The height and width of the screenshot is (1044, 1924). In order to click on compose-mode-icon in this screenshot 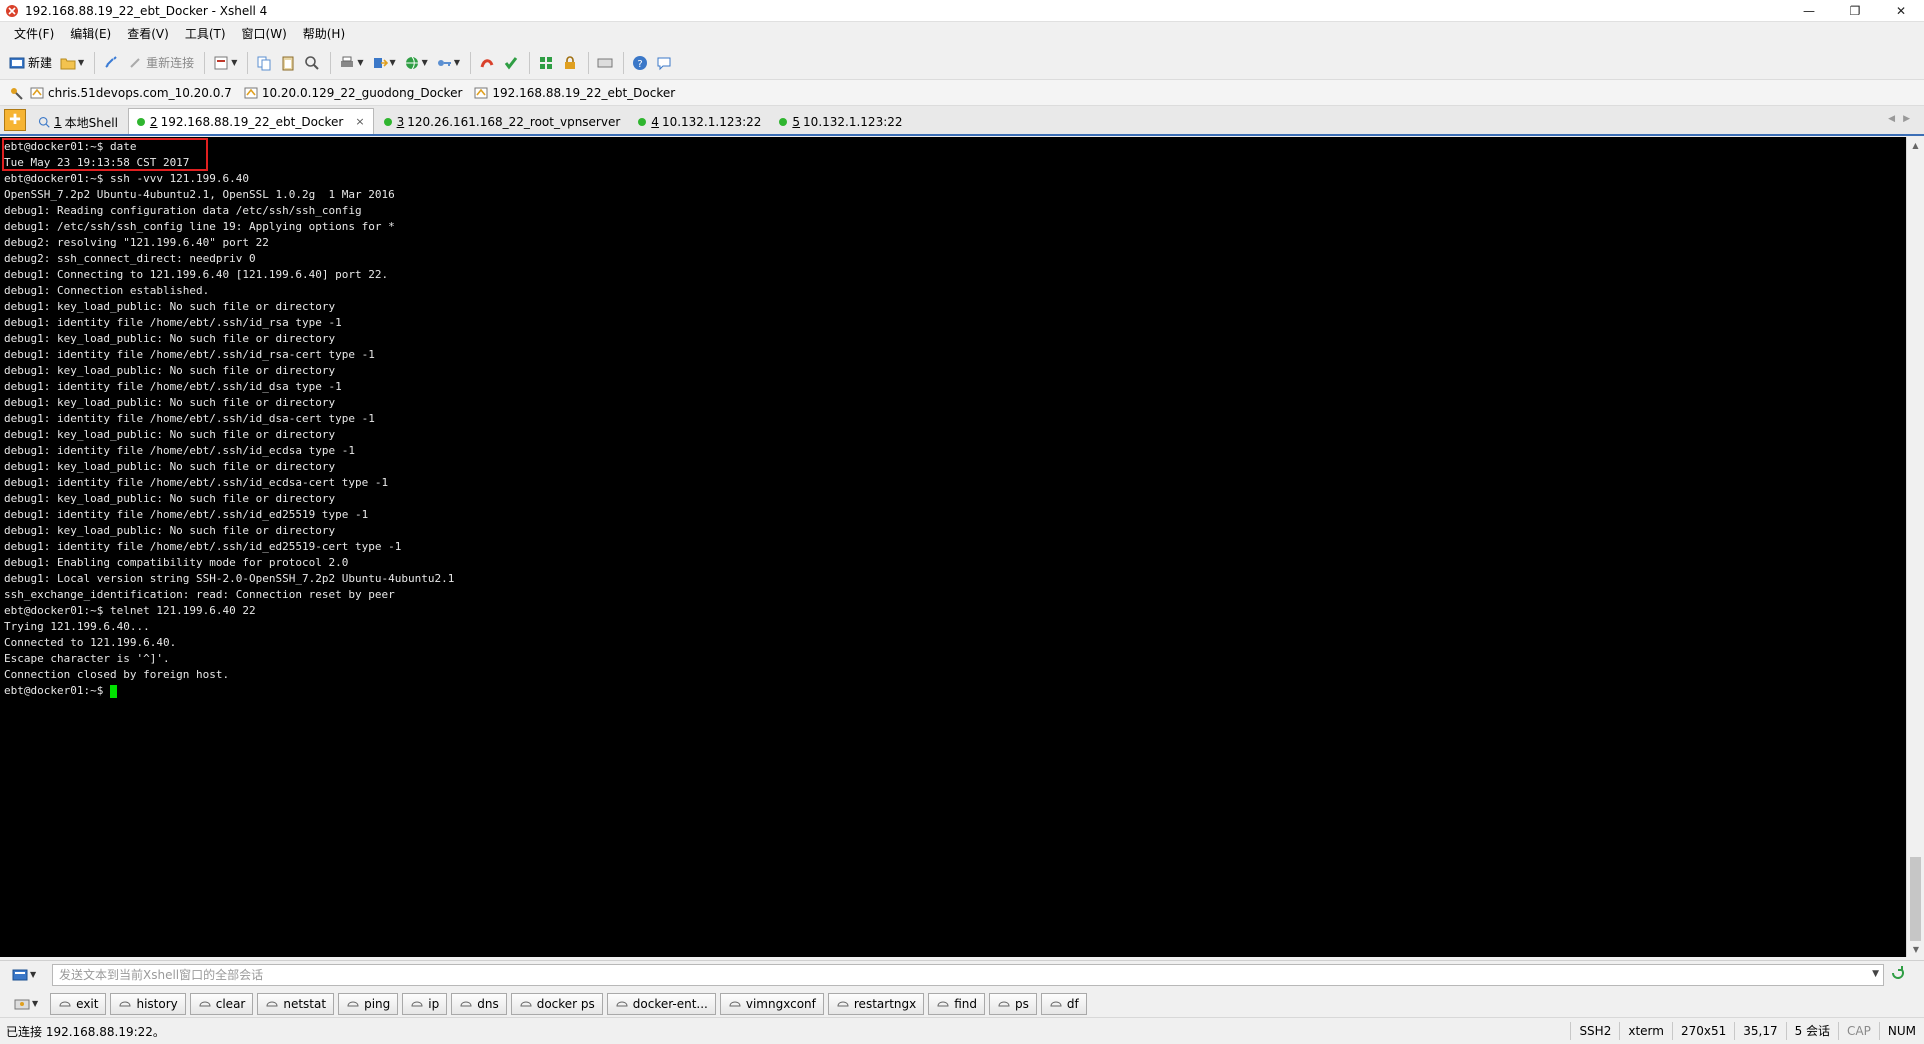, I will do `click(20, 974)`.